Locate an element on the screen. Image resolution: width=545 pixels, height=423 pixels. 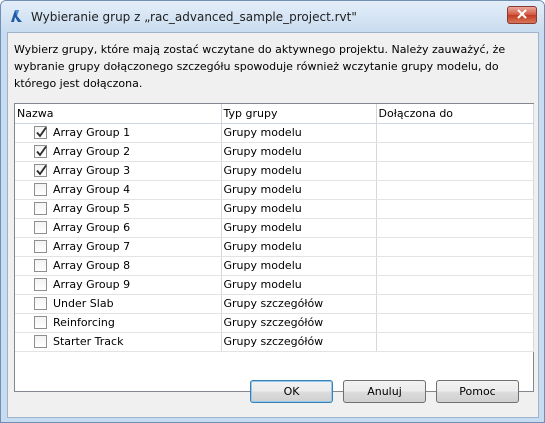
group-name: Array Group 5 is located at coordinates (92, 208).